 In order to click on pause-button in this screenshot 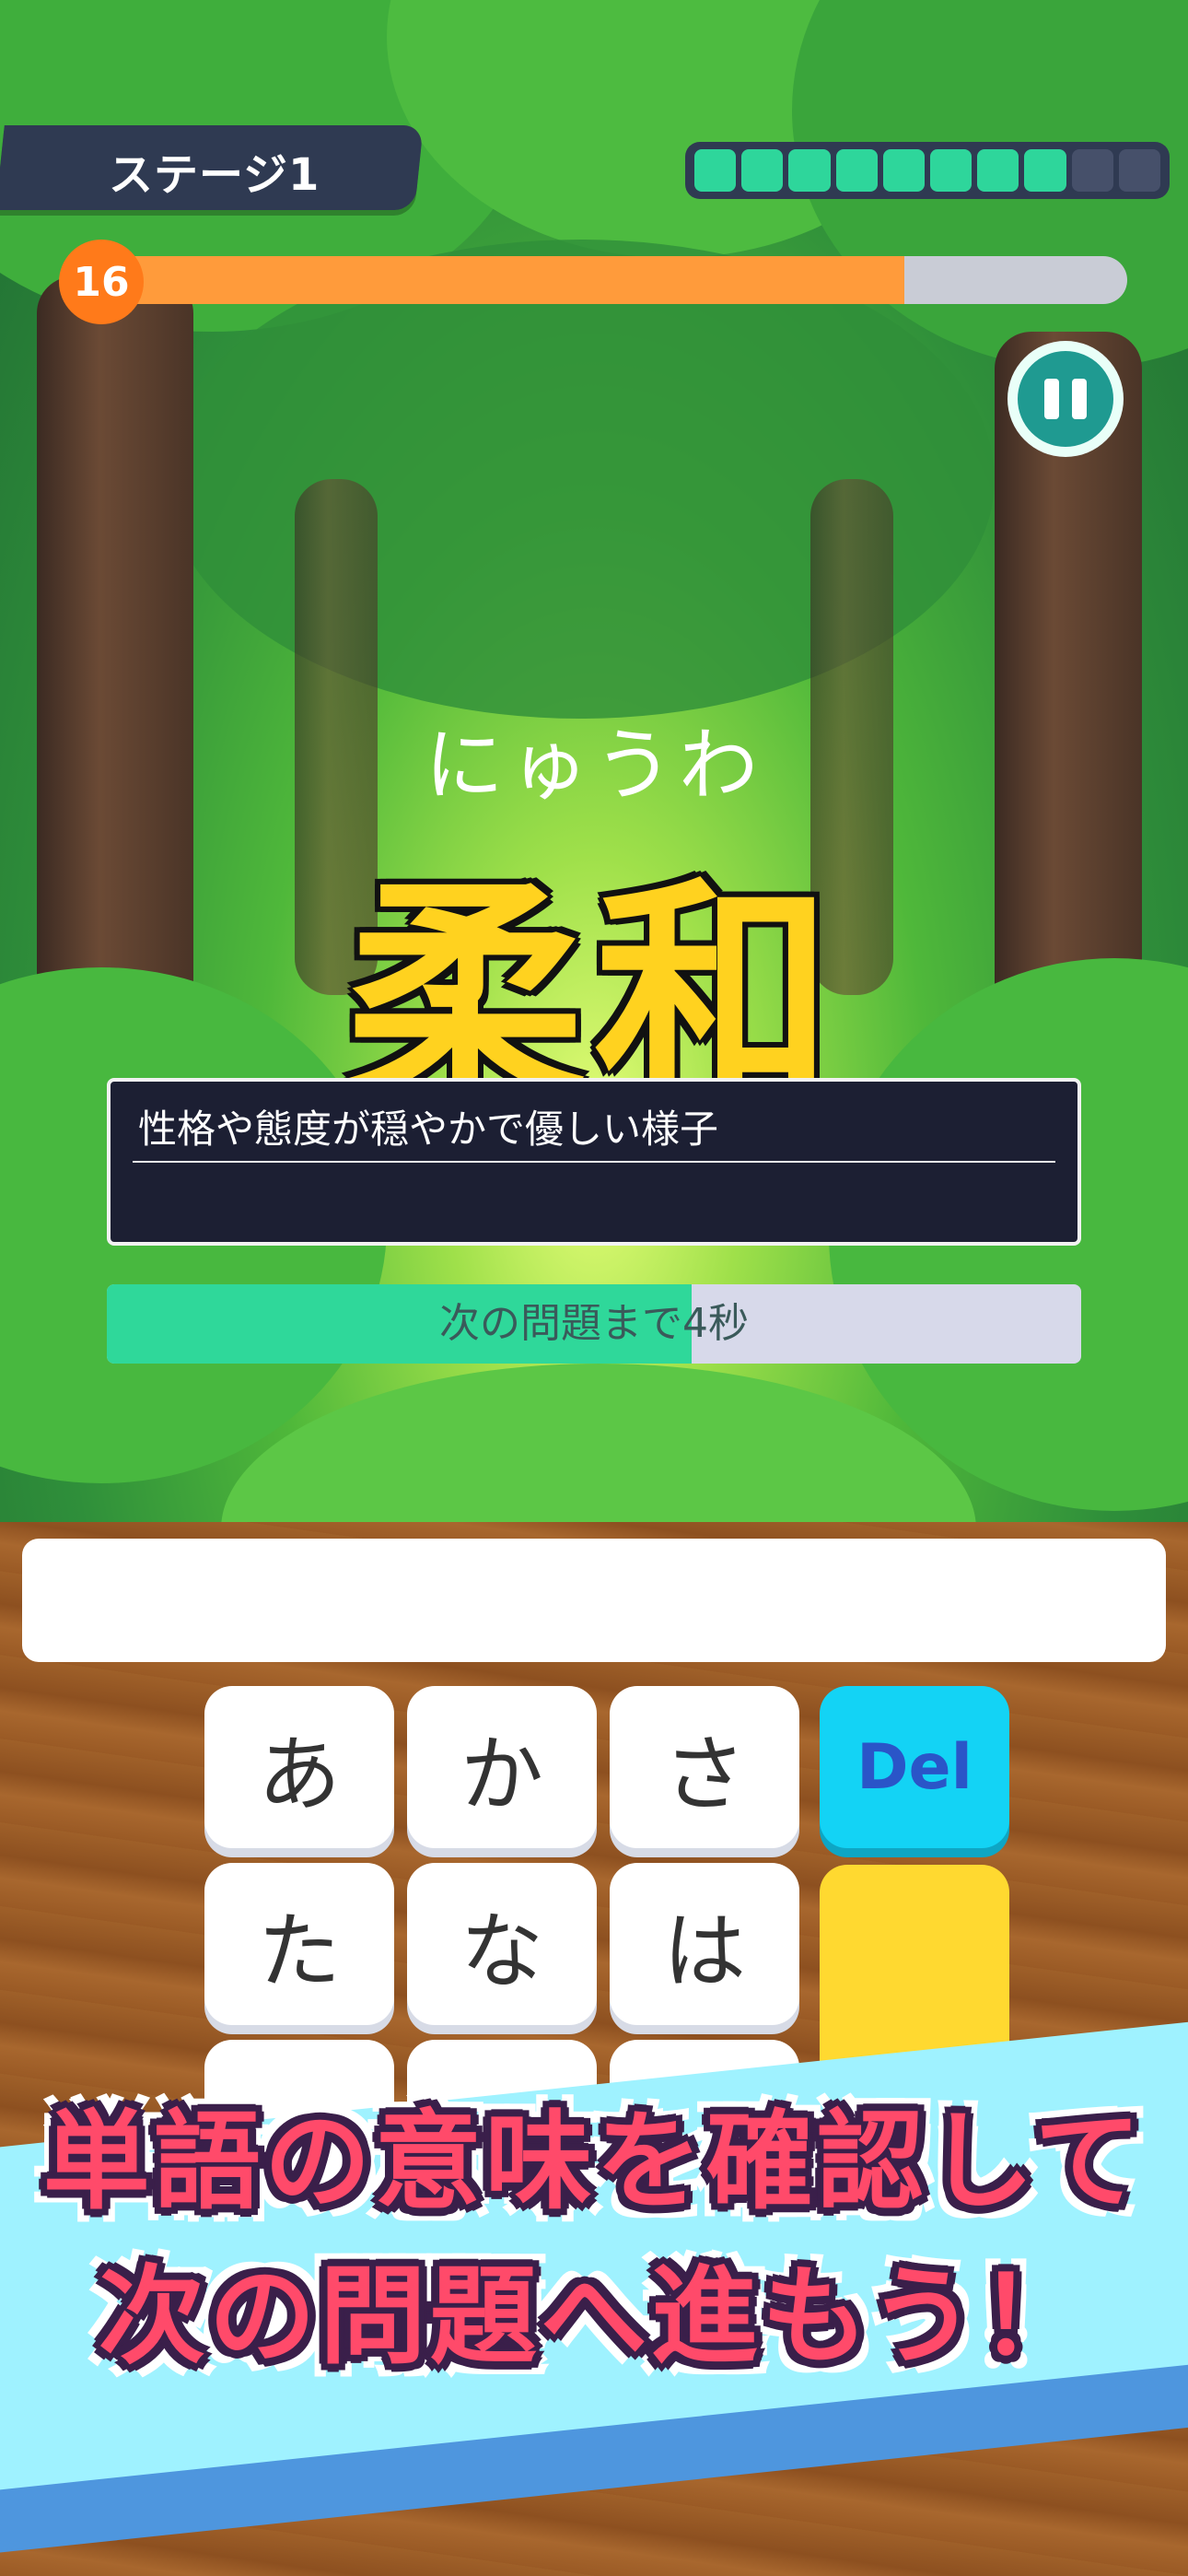, I will do `click(1065, 399)`.